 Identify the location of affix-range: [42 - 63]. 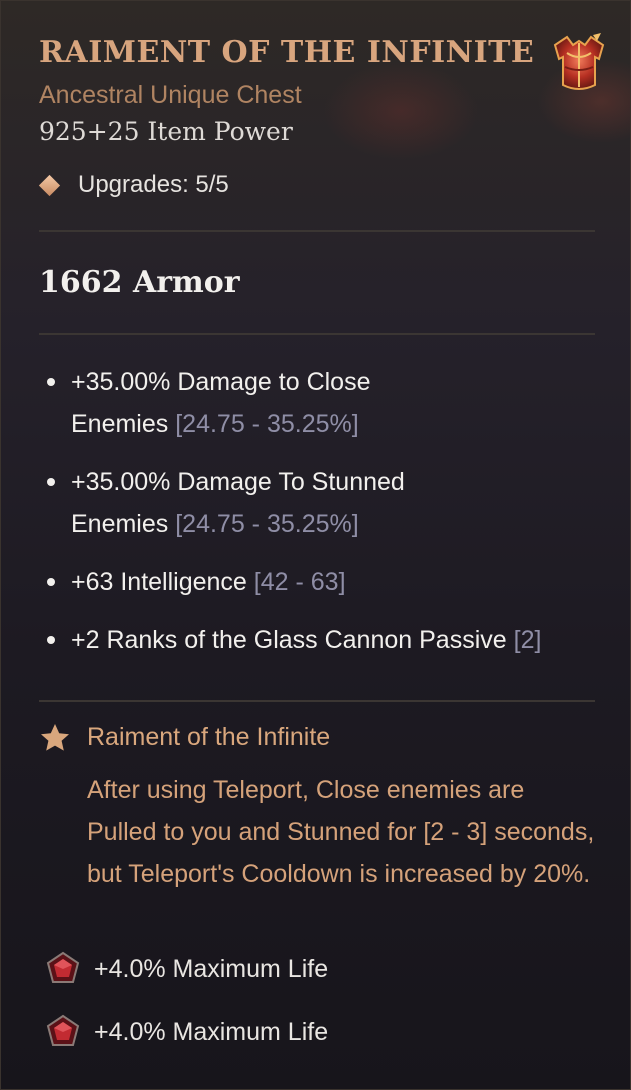
(299, 582).